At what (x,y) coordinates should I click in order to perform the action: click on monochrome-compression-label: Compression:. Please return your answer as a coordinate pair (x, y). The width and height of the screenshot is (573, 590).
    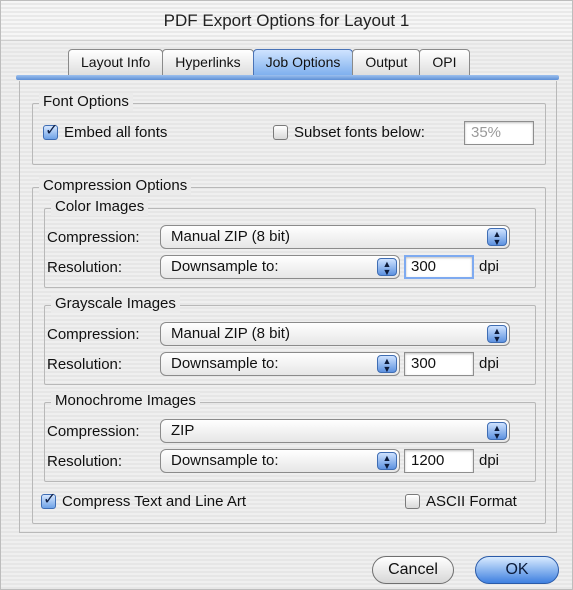
    Looking at the image, I should click on (93, 431).